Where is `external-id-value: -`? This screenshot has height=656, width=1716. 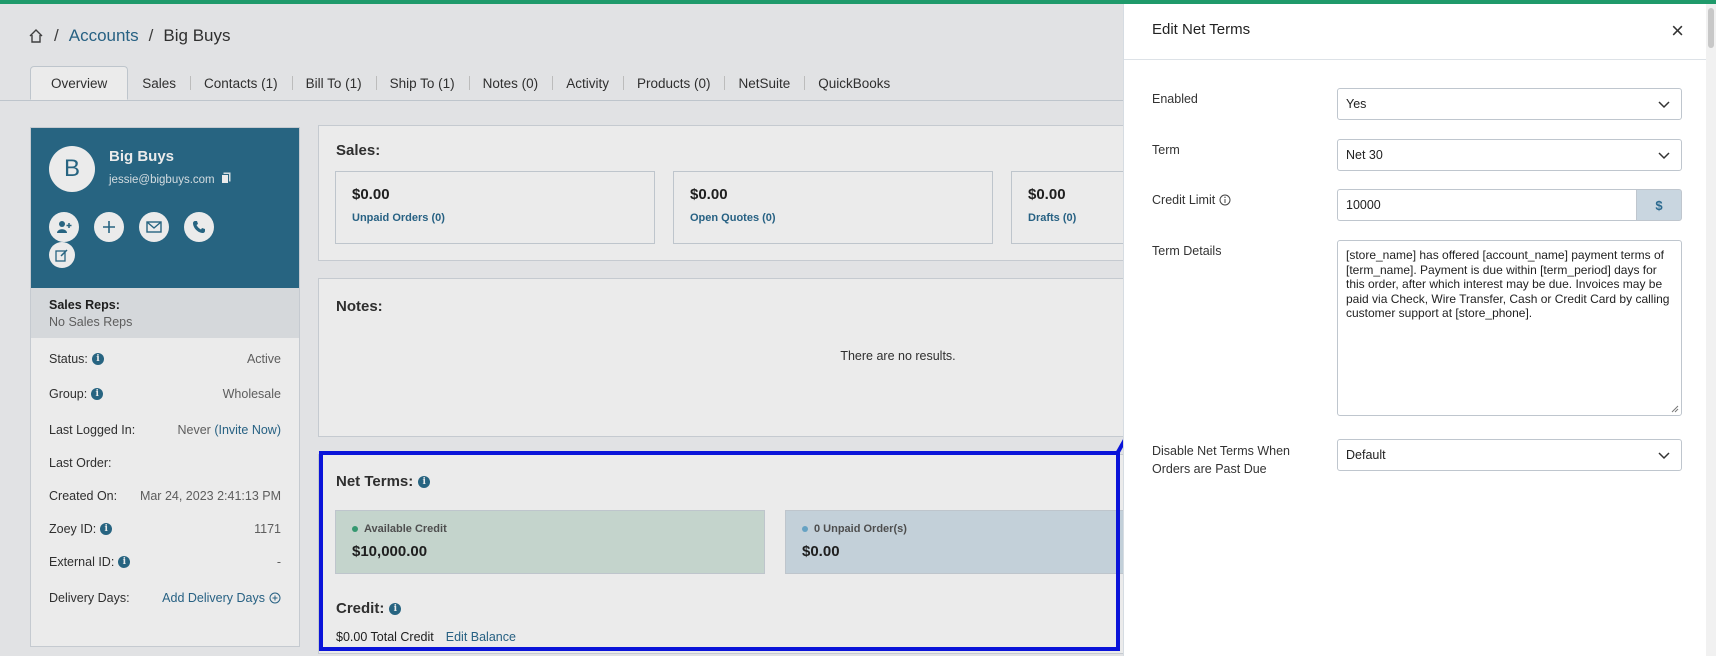 external-id-value: - is located at coordinates (278, 562).